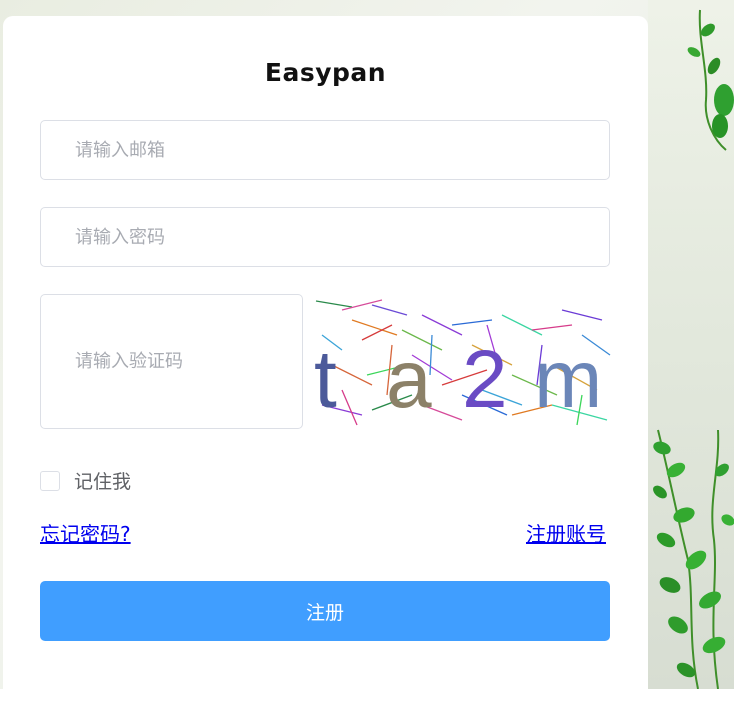  I want to click on captcha-field, so click(171, 361).